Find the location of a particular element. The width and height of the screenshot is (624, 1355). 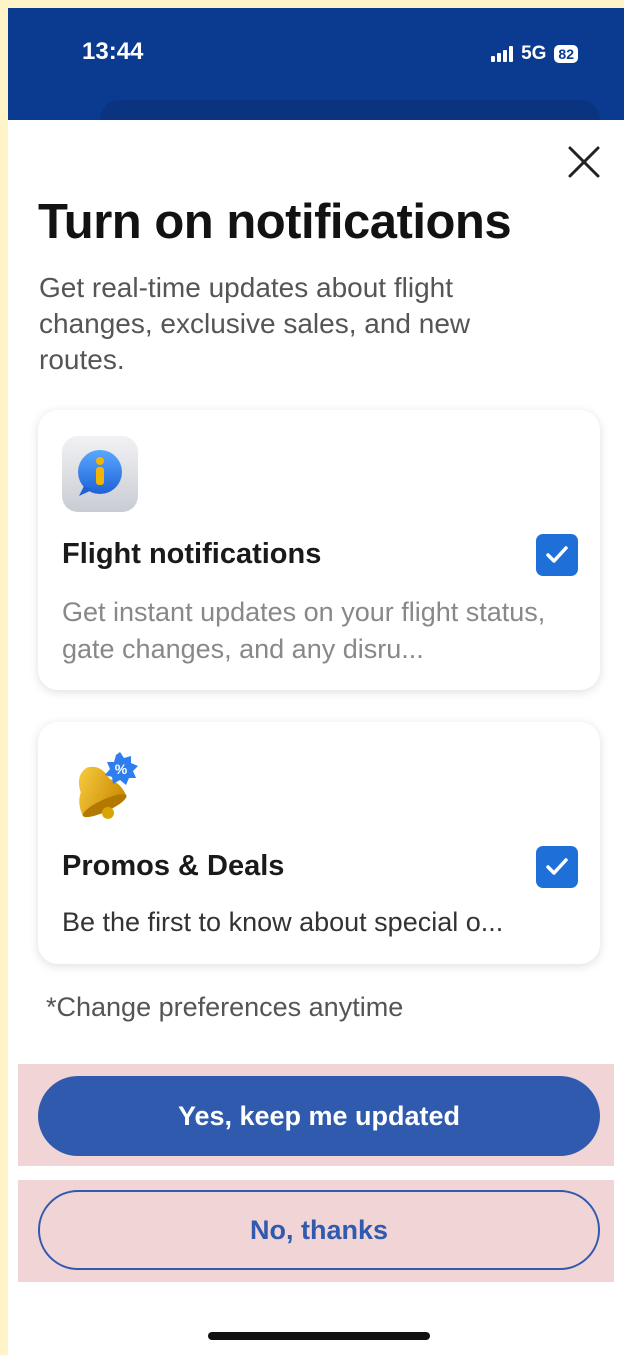

promos-deals-checkbox is located at coordinates (557, 867).